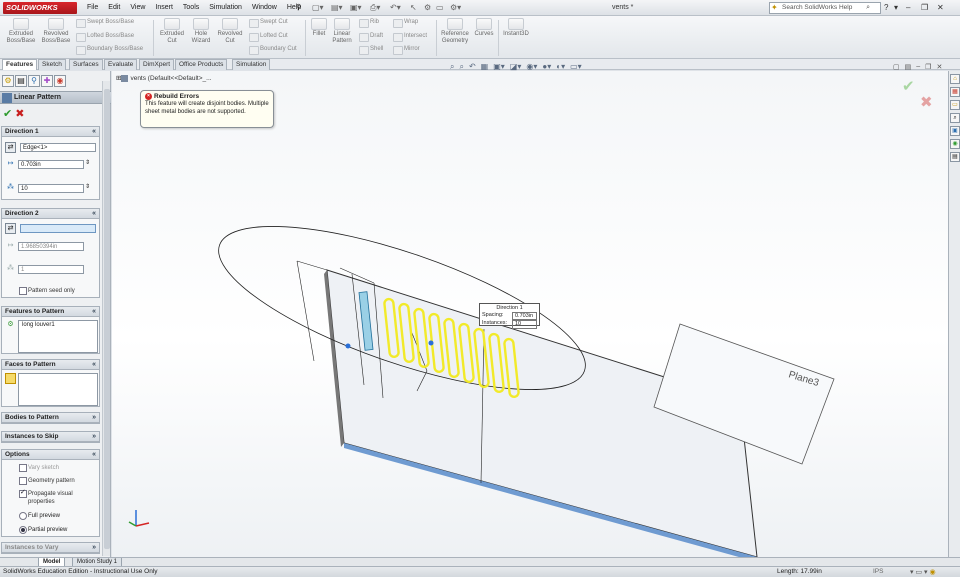 This screenshot has width=960, height=577. Describe the element at coordinates (39, 468) in the screenshot. I see `vary-sketch-checkbox: Vary sketch` at that location.